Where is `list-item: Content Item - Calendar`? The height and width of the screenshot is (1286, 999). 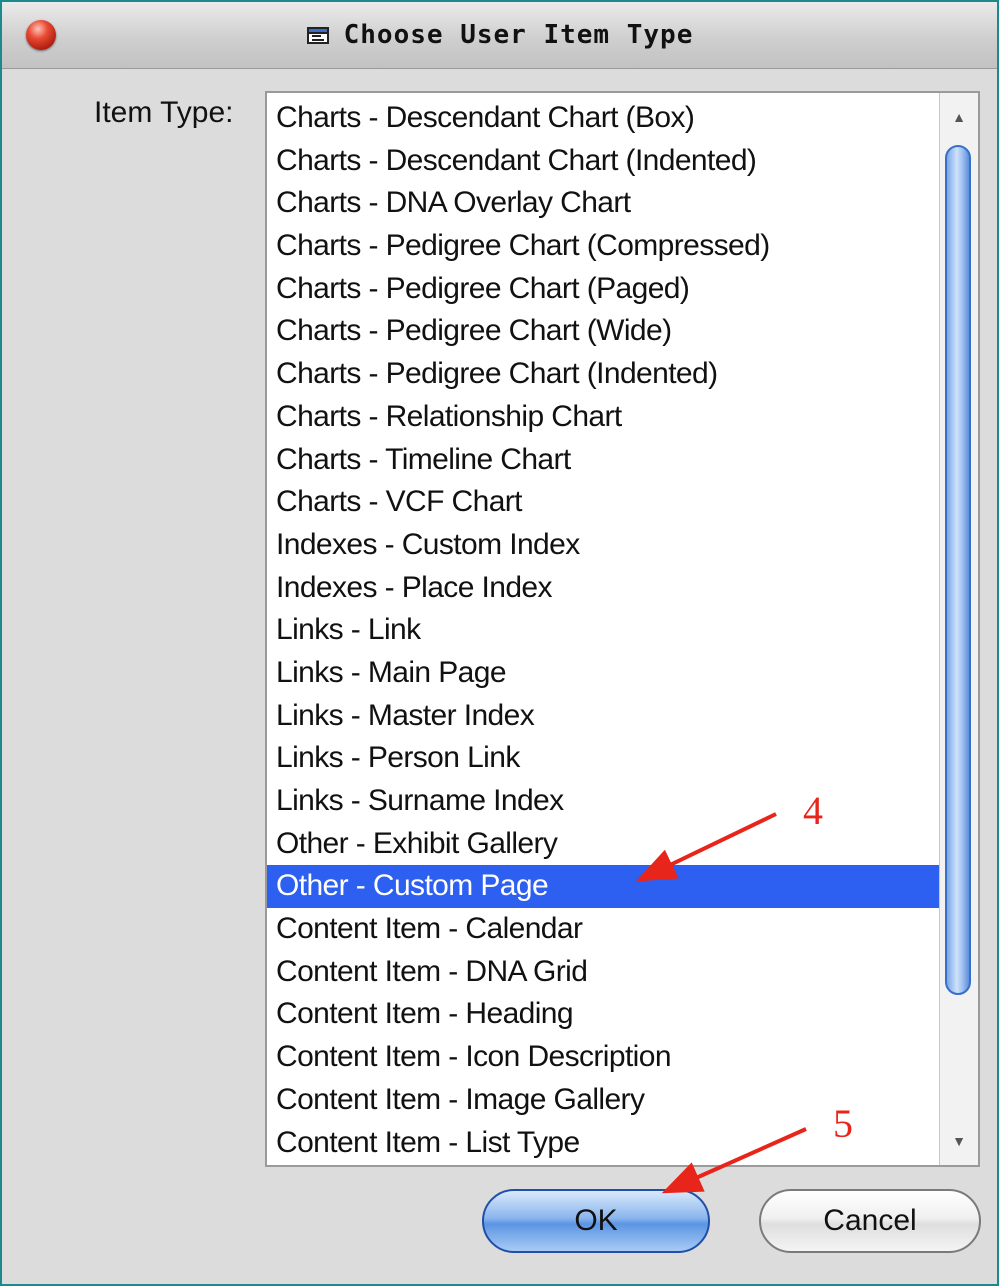 list-item: Content Item - Calendar is located at coordinates (604, 929).